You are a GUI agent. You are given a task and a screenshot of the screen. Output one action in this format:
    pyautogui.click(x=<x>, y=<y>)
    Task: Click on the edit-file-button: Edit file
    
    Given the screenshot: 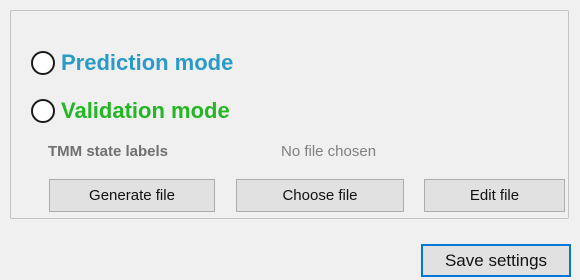 What is the action you would take?
    pyautogui.click(x=494, y=195)
    